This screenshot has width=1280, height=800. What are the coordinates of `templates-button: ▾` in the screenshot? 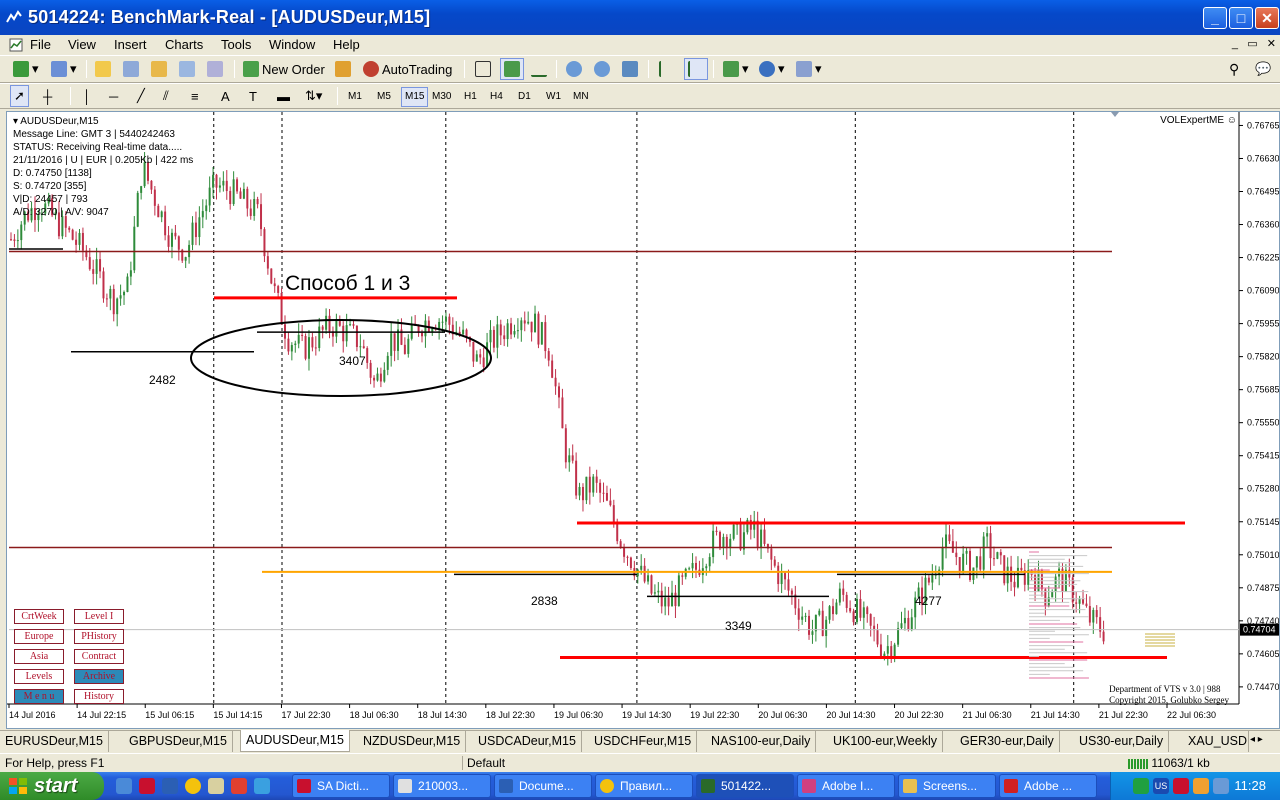 It's located at (809, 69).